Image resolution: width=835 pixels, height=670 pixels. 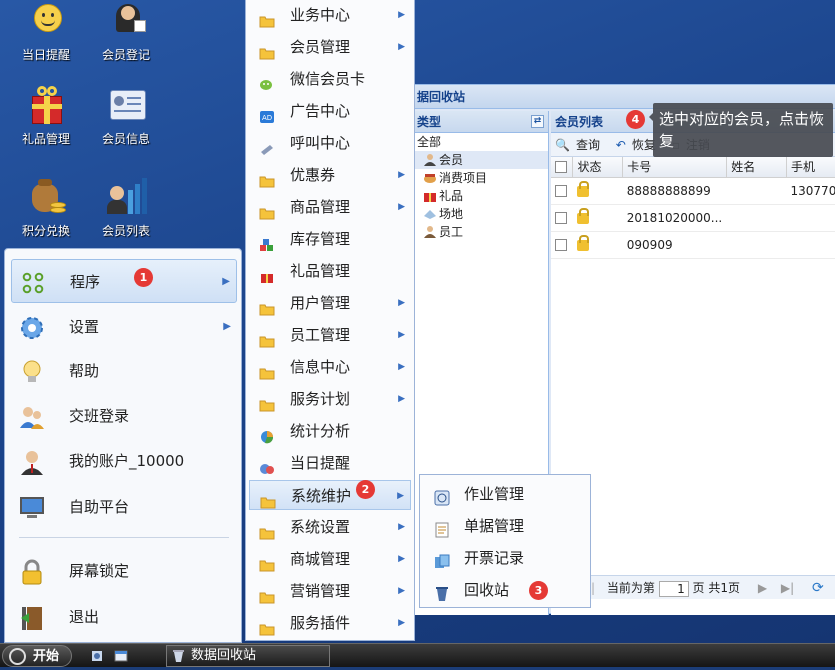 What do you see at coordinates (32, 416) in the screenshot?
I see `users-icon` at bounding box center [32, 416].